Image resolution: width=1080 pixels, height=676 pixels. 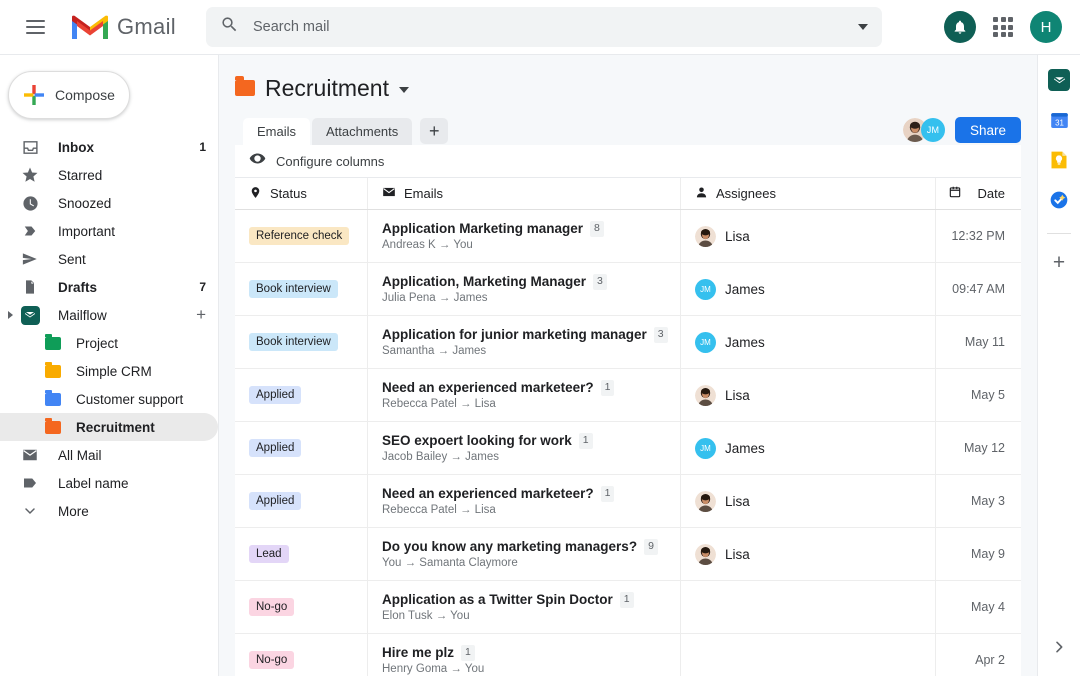 What do you see at coordinates (109, 483) in the screenshot?
I see `sidebar-item-label-name: Label name` at bounding box center [109, 483].